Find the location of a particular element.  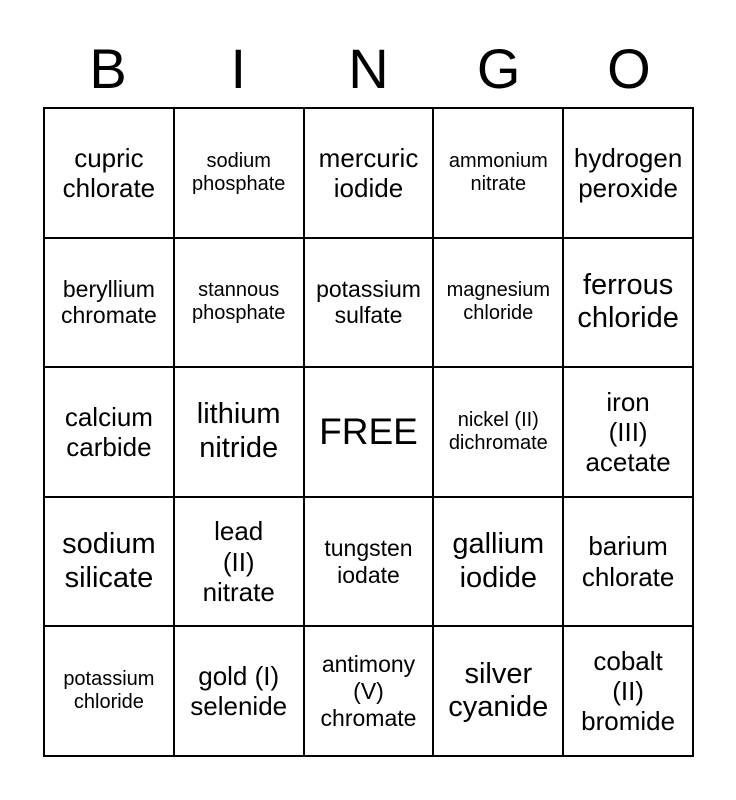

bingo-cell: hydrogen peroxide is located at coordinates (629, 174).